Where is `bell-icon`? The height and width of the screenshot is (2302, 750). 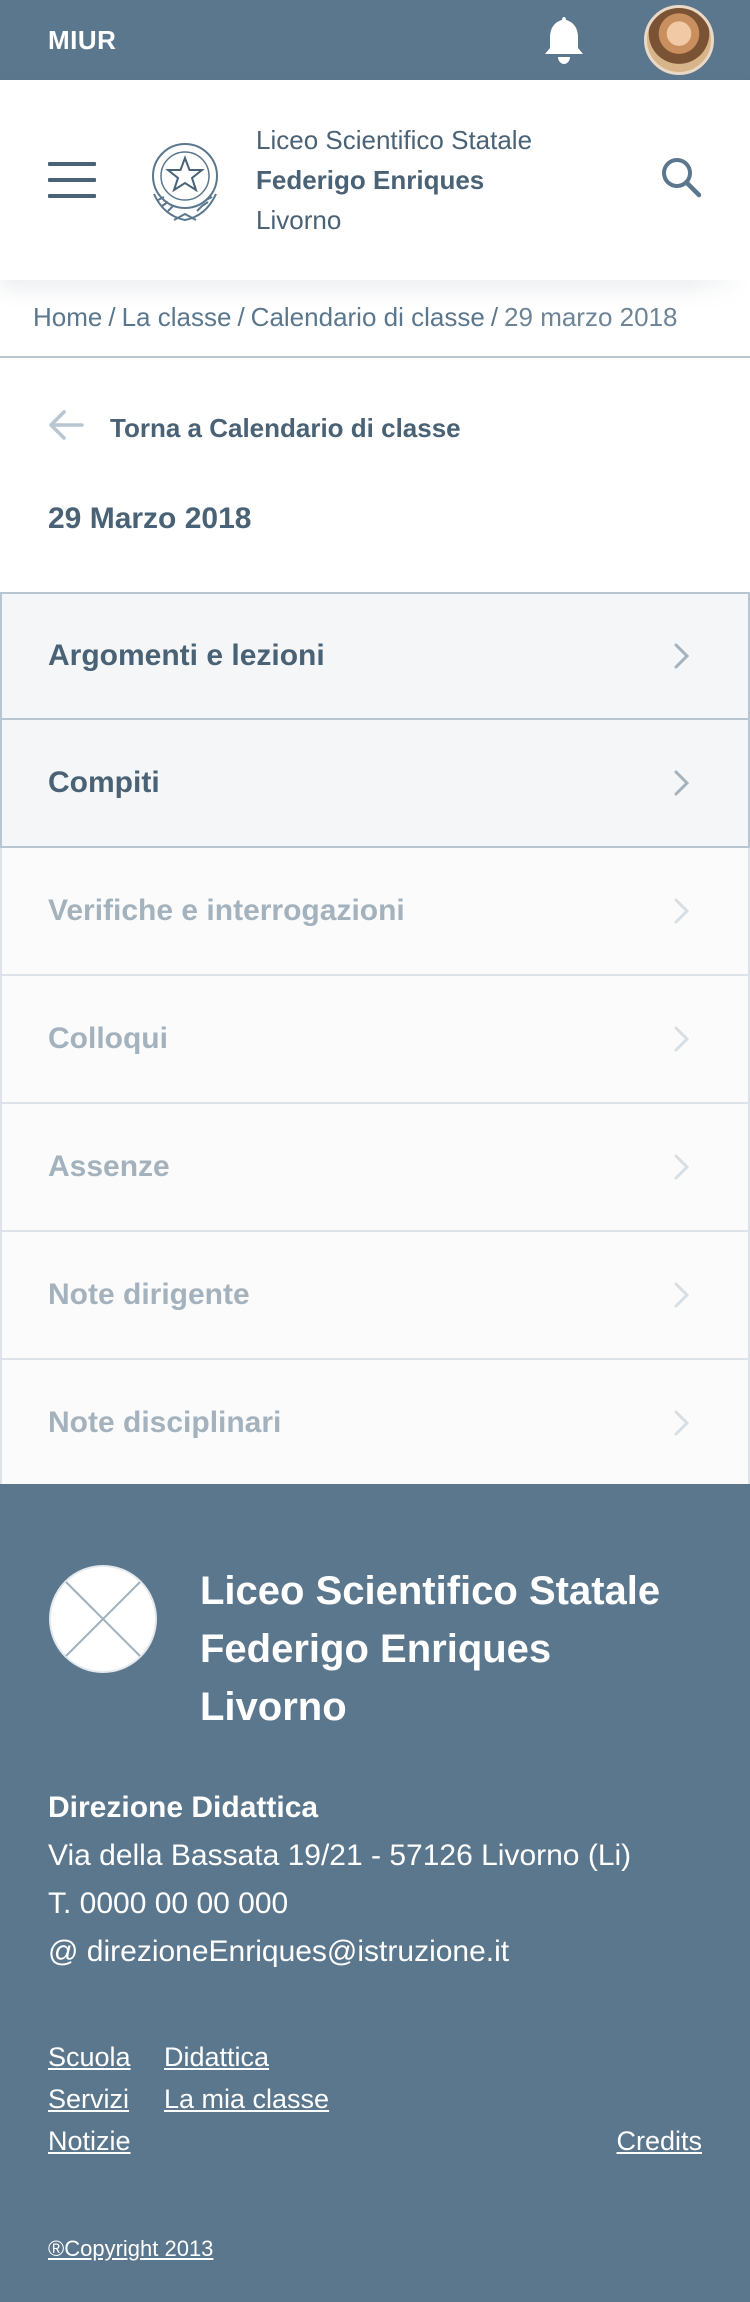
bell-icon is located at coordinates (564, 40).